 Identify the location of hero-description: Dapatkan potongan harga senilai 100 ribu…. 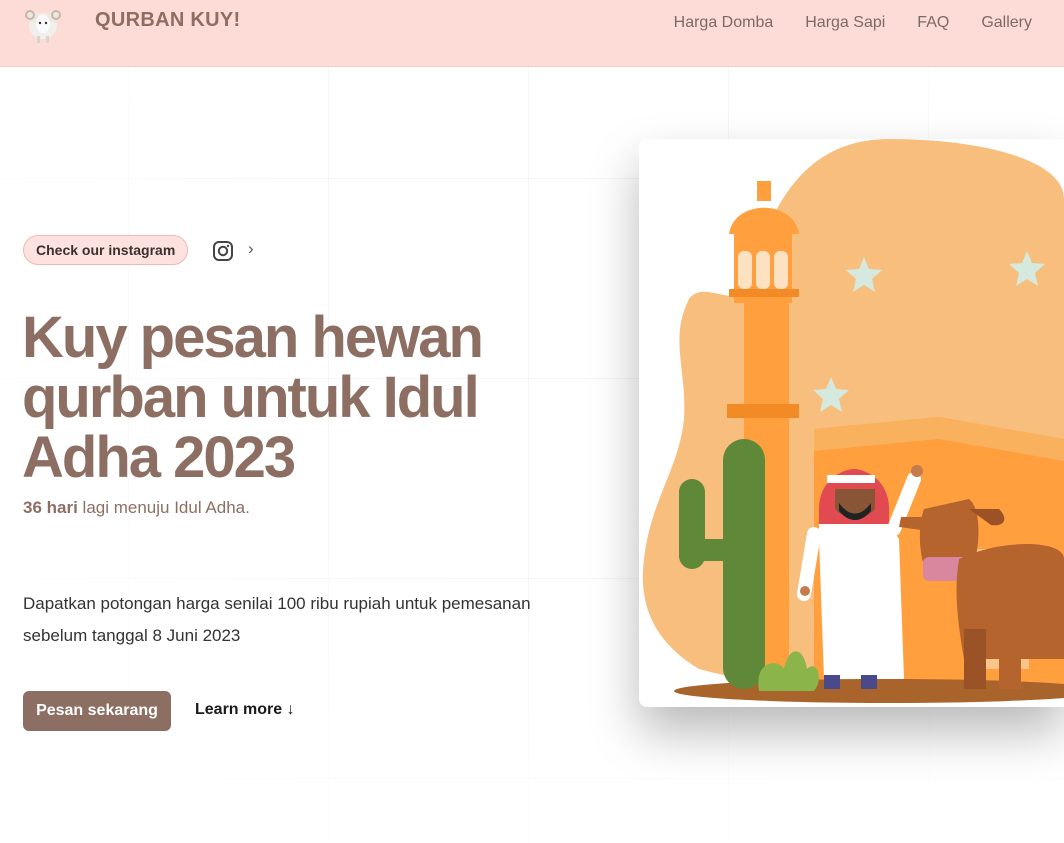
(277, 619).